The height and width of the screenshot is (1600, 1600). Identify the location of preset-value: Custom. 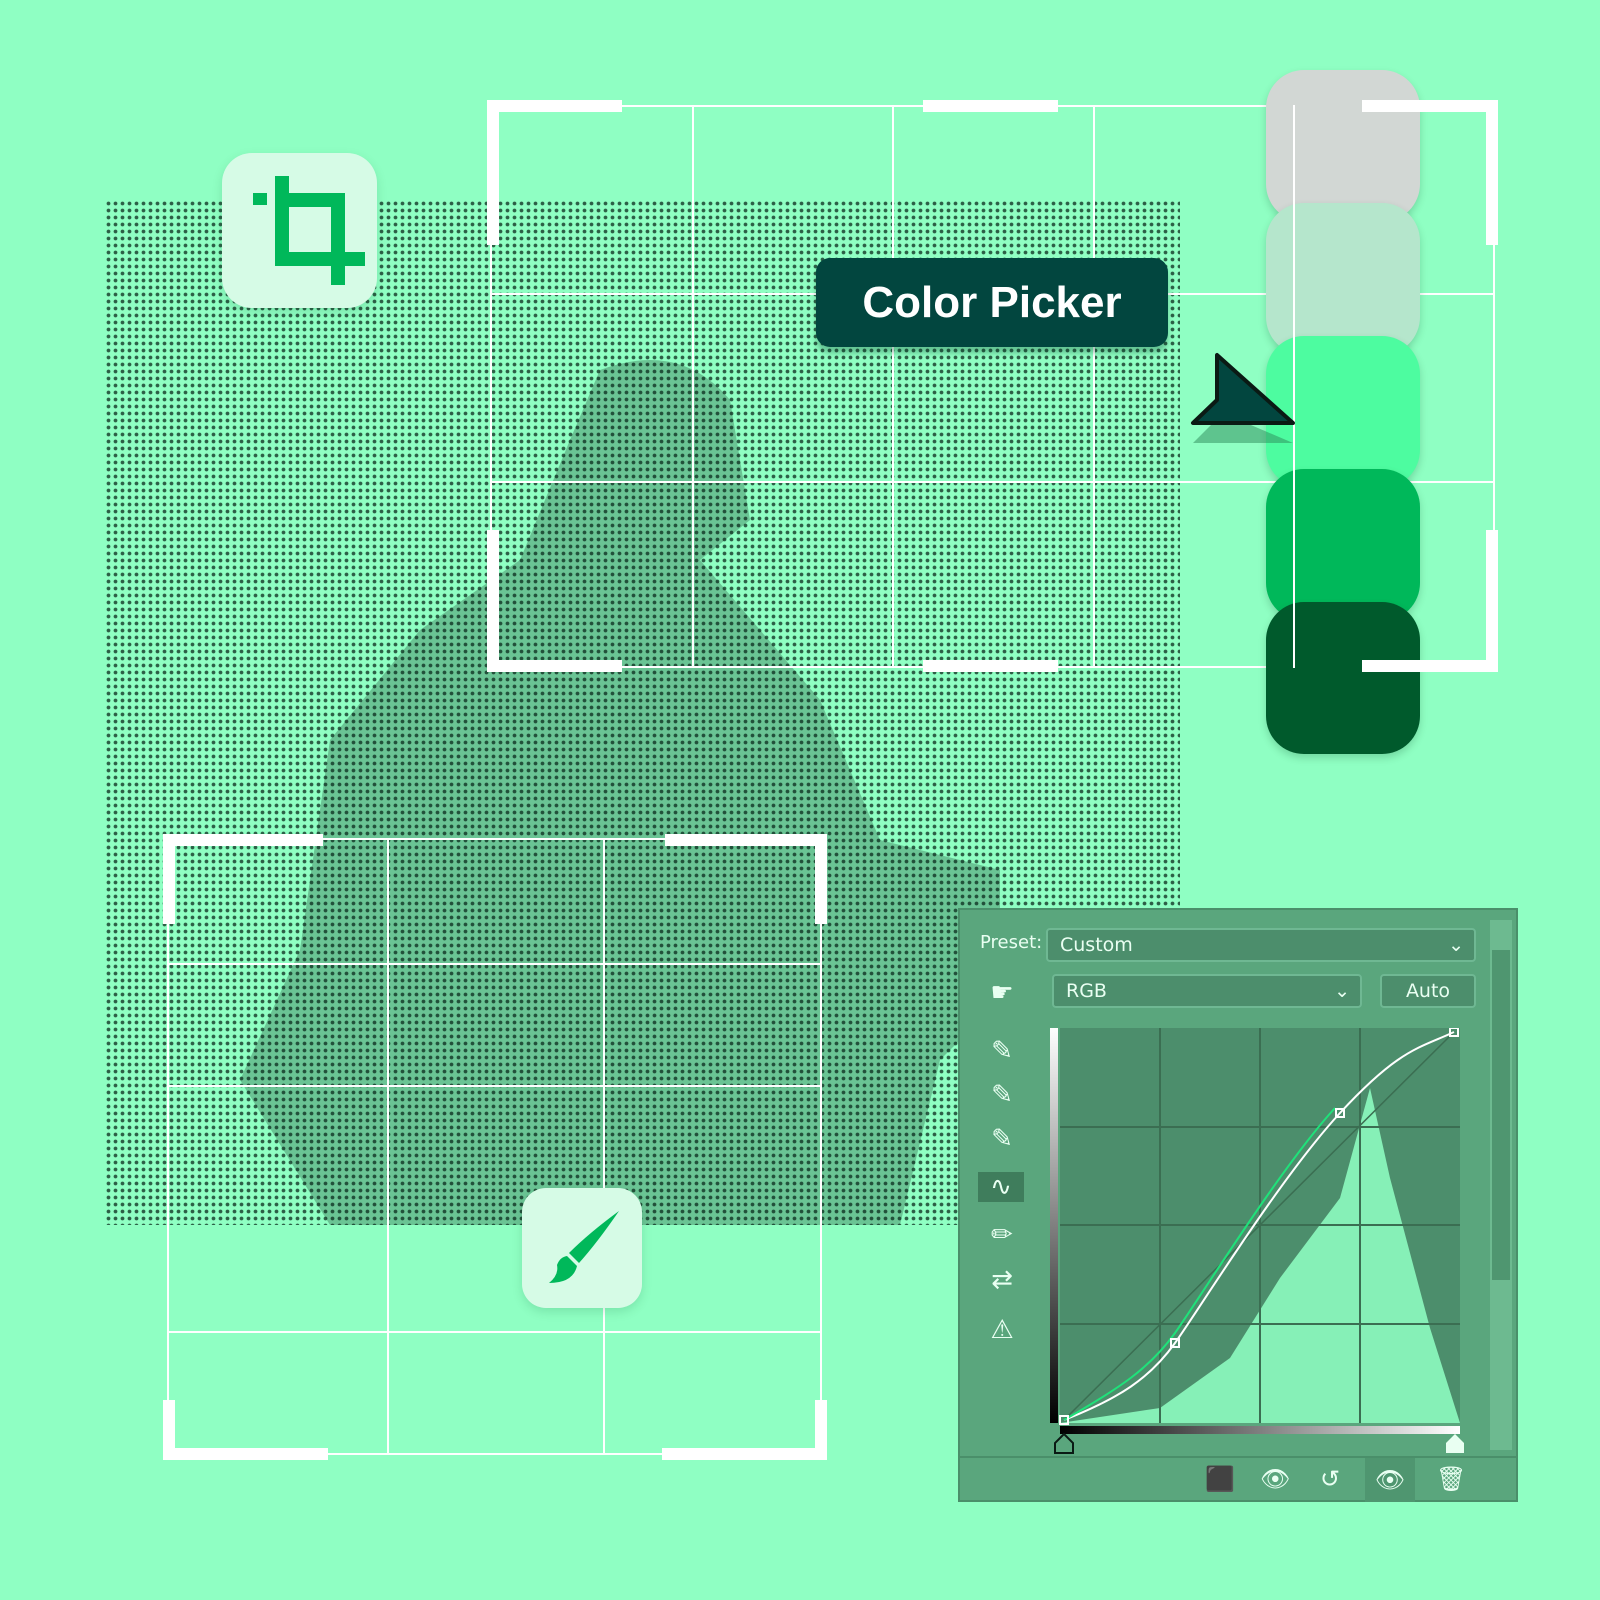
(1096, 945).